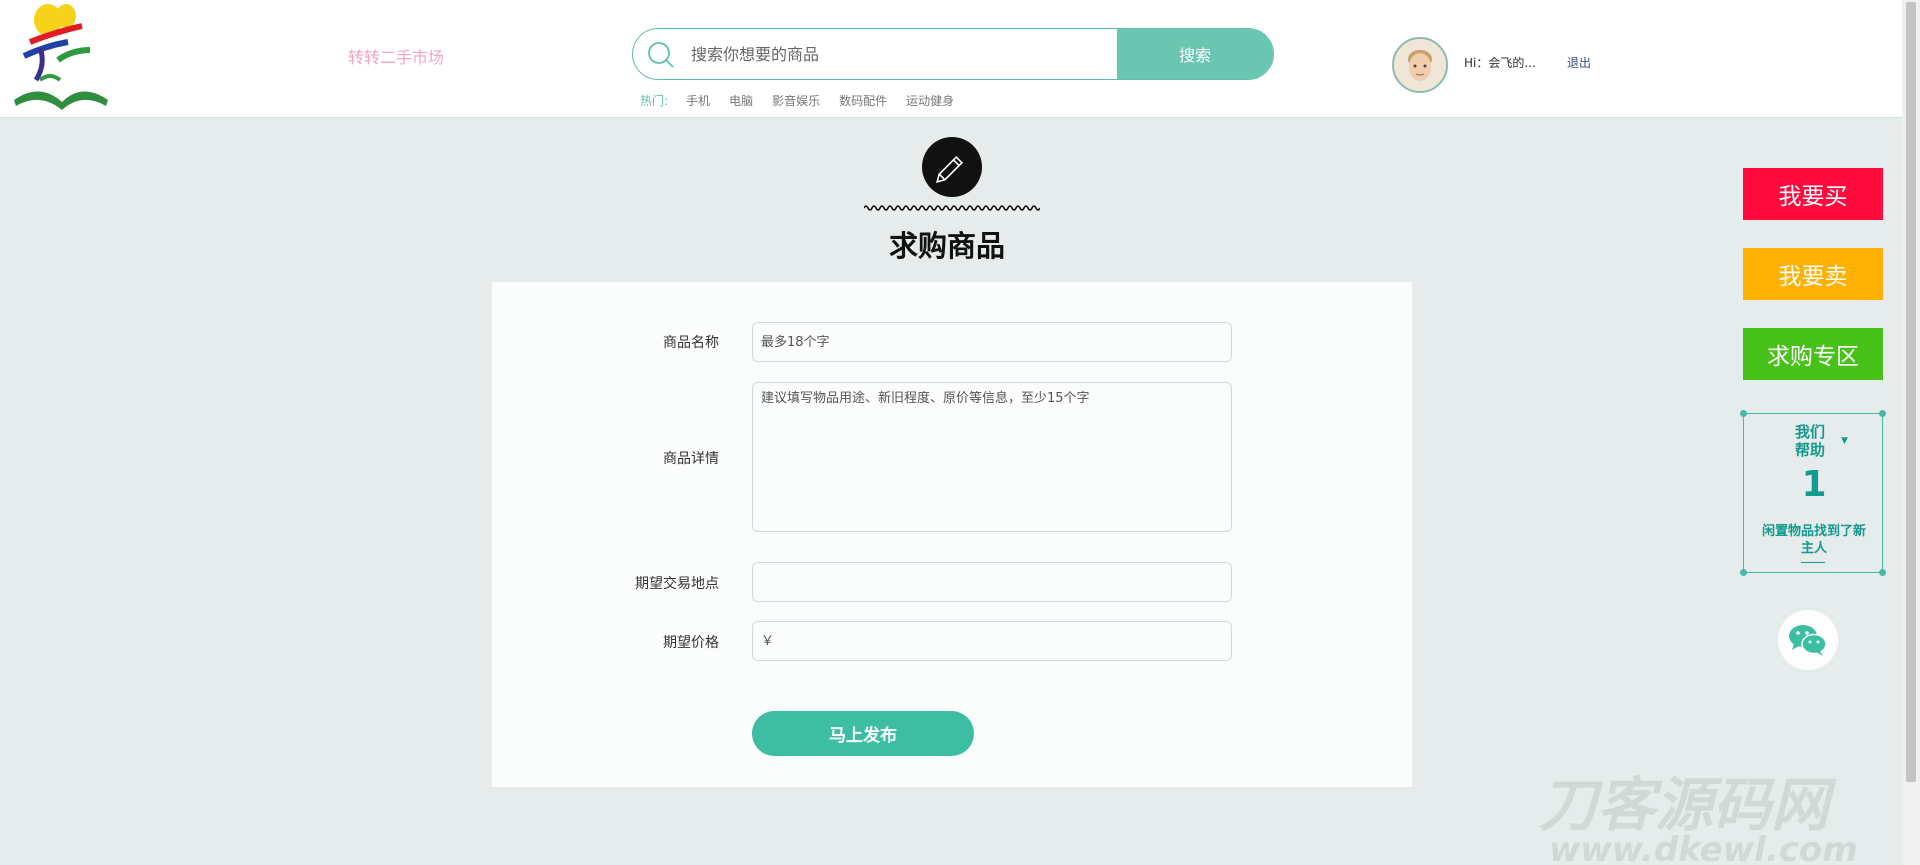  I want to click on name-label: 商品名称, so click(691, 343).